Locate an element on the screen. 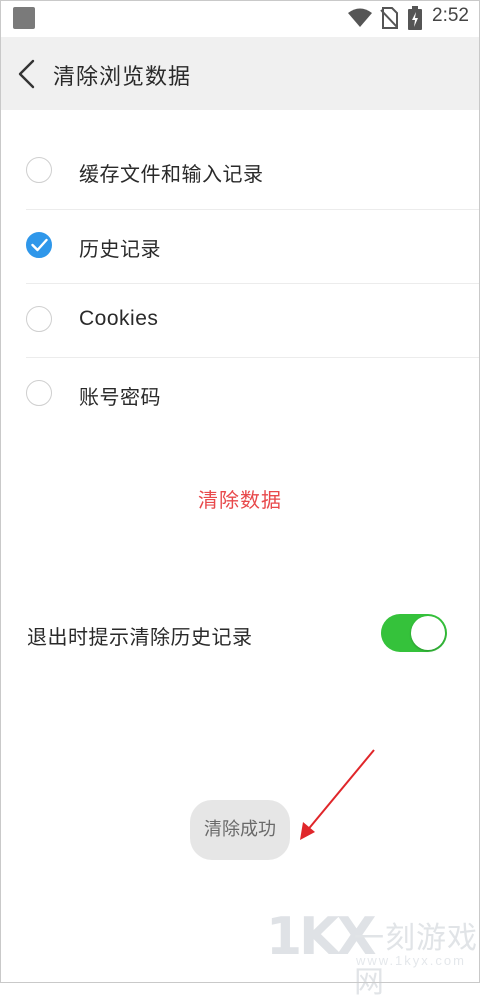  exit-prompt-toggle is located at coordinates (414, 633).